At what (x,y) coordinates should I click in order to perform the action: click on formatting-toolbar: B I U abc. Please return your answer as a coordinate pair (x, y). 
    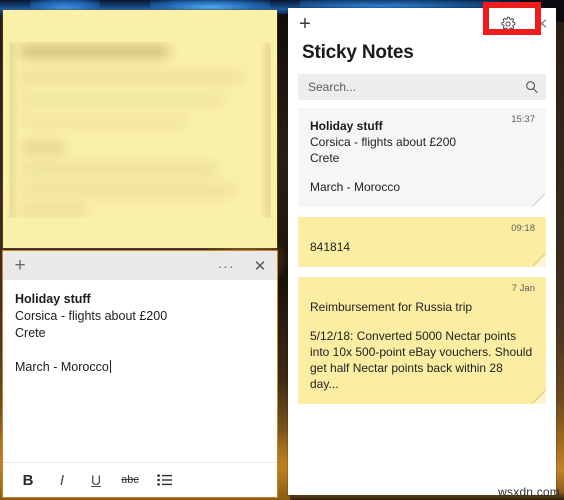
    Looking at the image, I should click on (140, 479).